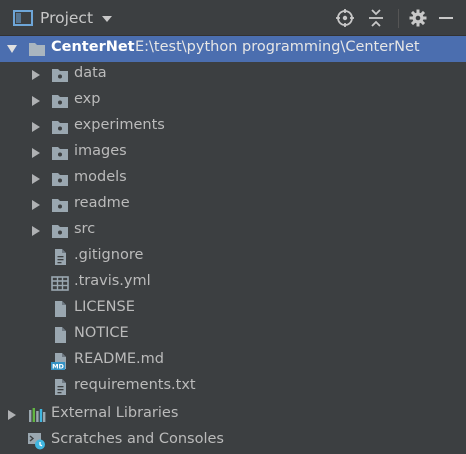 This screenshot has width=466, height=454. I want to click on file-name: LICENSE, so click(104, 307).